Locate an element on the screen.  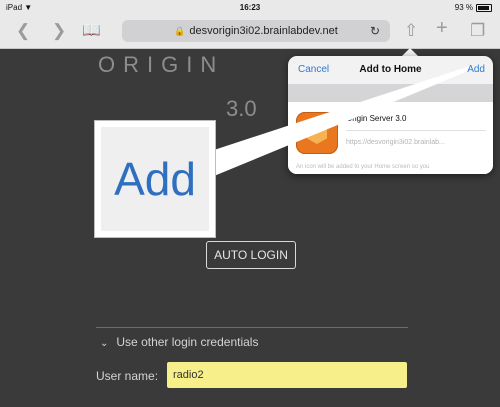
zoom-callout: Add is located at coordinates (155, 179).